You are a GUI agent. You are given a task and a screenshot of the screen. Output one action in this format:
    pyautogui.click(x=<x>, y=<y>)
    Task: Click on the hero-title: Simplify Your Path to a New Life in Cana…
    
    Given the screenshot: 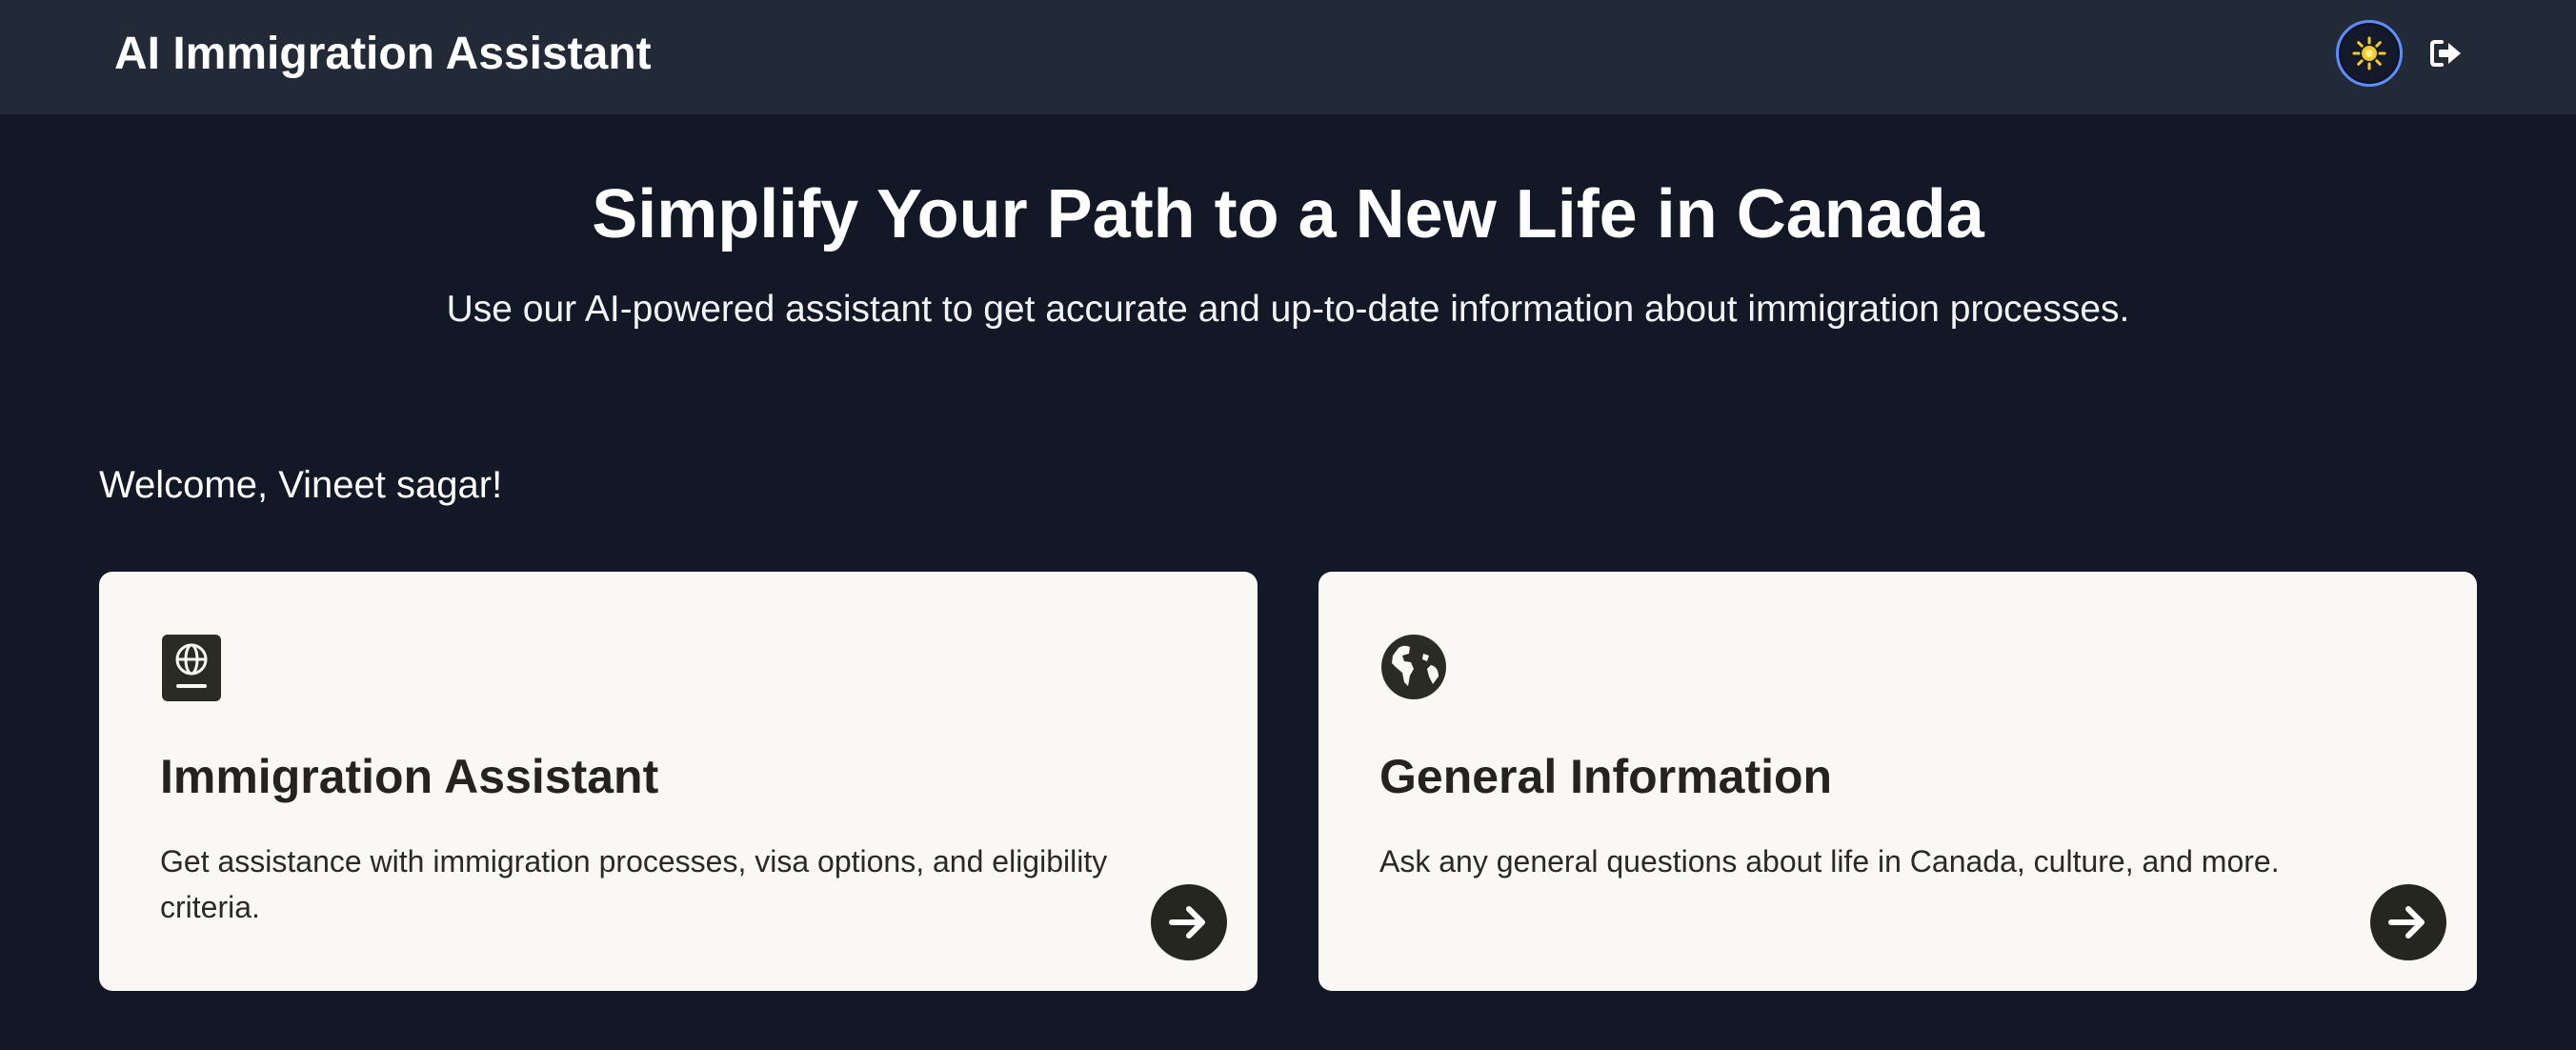 What is the action you would take?
    pyautogui.click(x=1288, y=214)
    